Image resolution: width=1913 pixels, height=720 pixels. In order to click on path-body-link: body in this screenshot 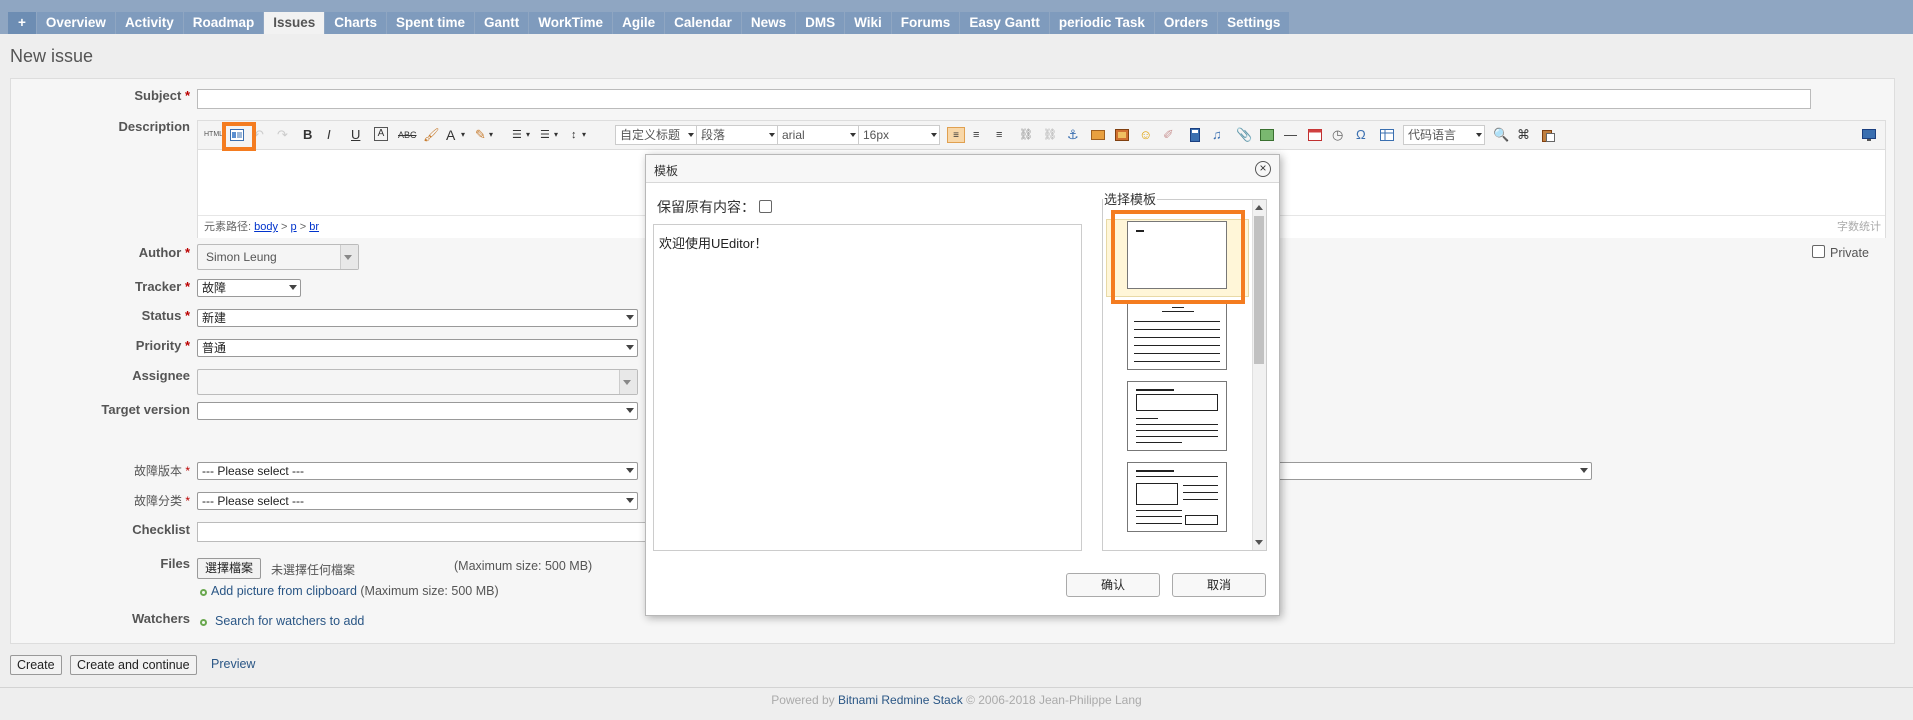, I will do `click(266, 227)`.